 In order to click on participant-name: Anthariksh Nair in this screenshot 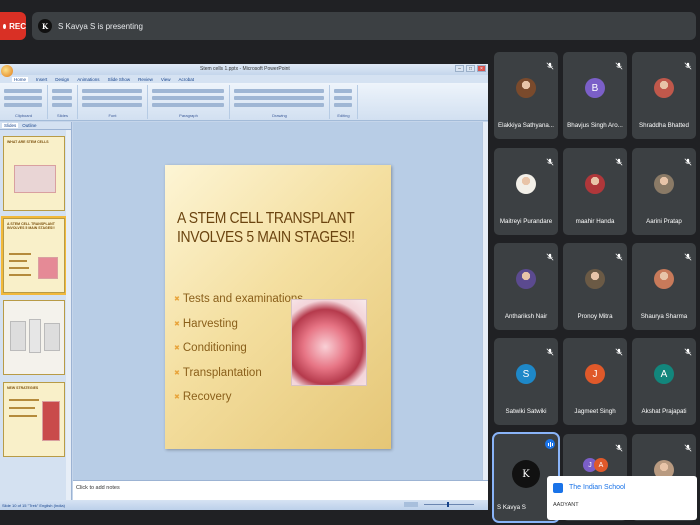, I will do `click(526, 316)`.